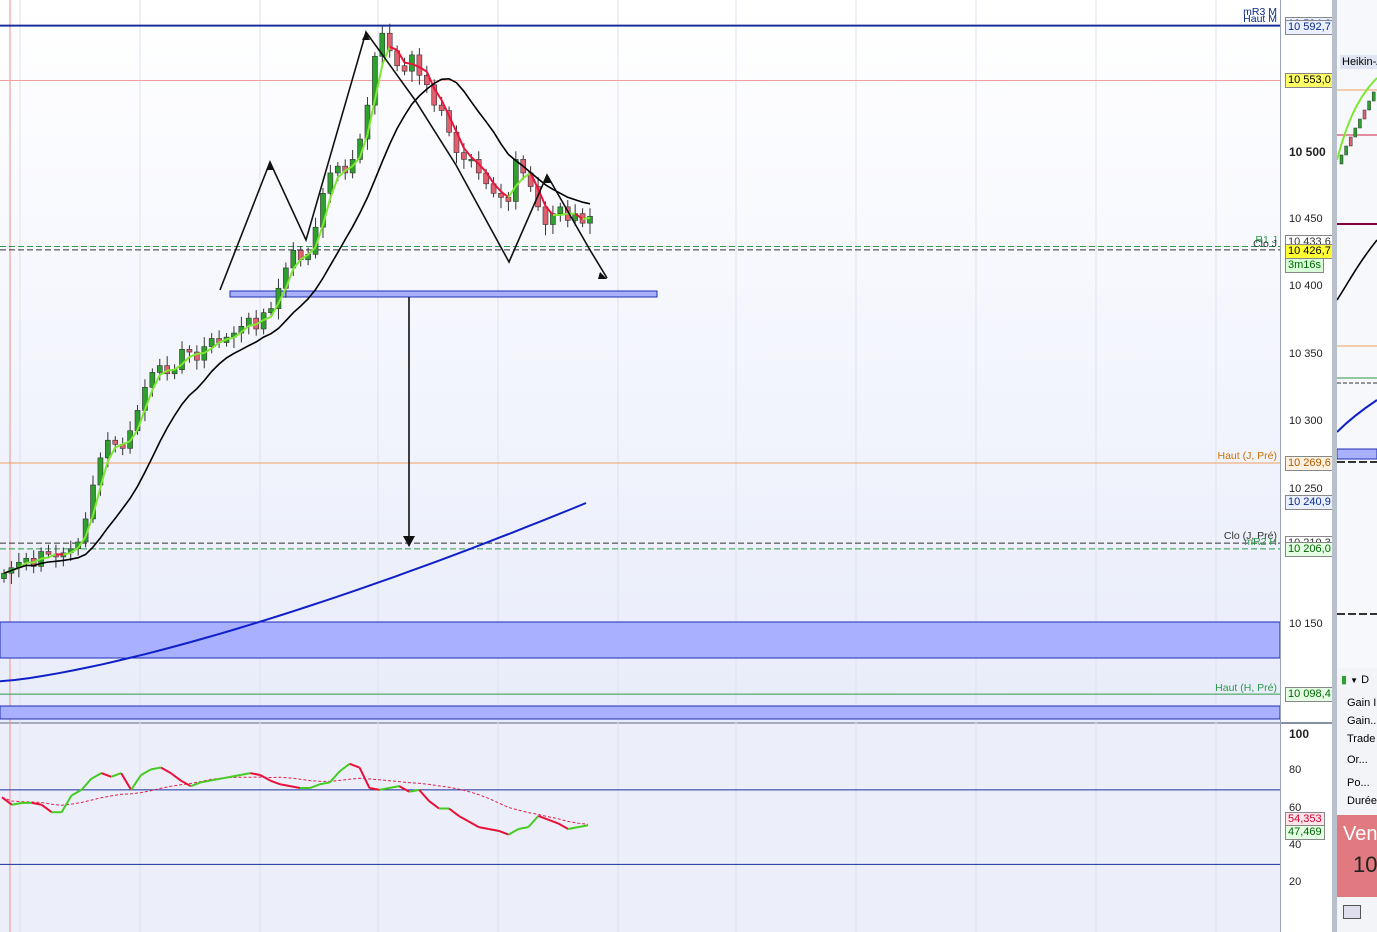 The image size is (1377, 932). I want to click on support-zone, so click(640, 640).